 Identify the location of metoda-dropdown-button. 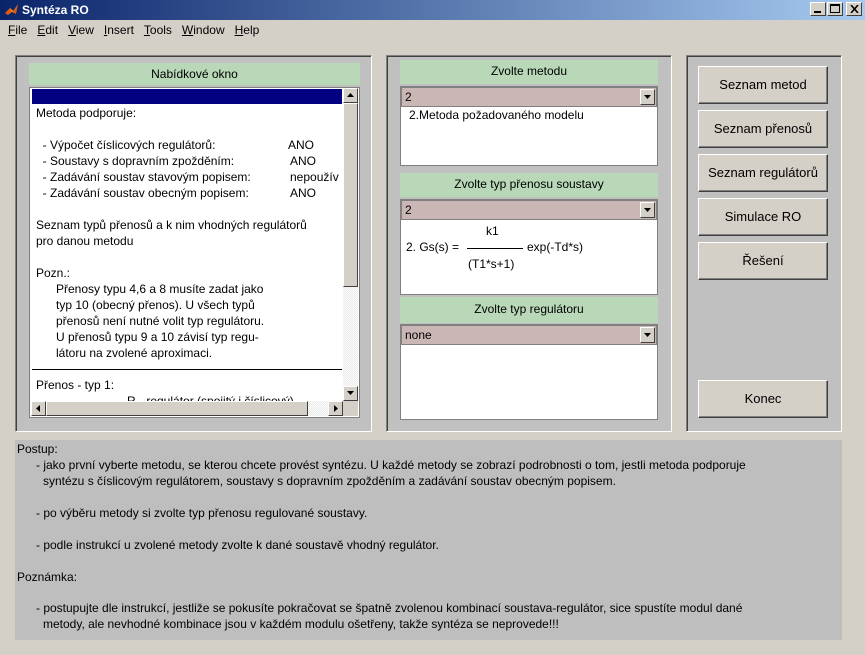
(647, 97).